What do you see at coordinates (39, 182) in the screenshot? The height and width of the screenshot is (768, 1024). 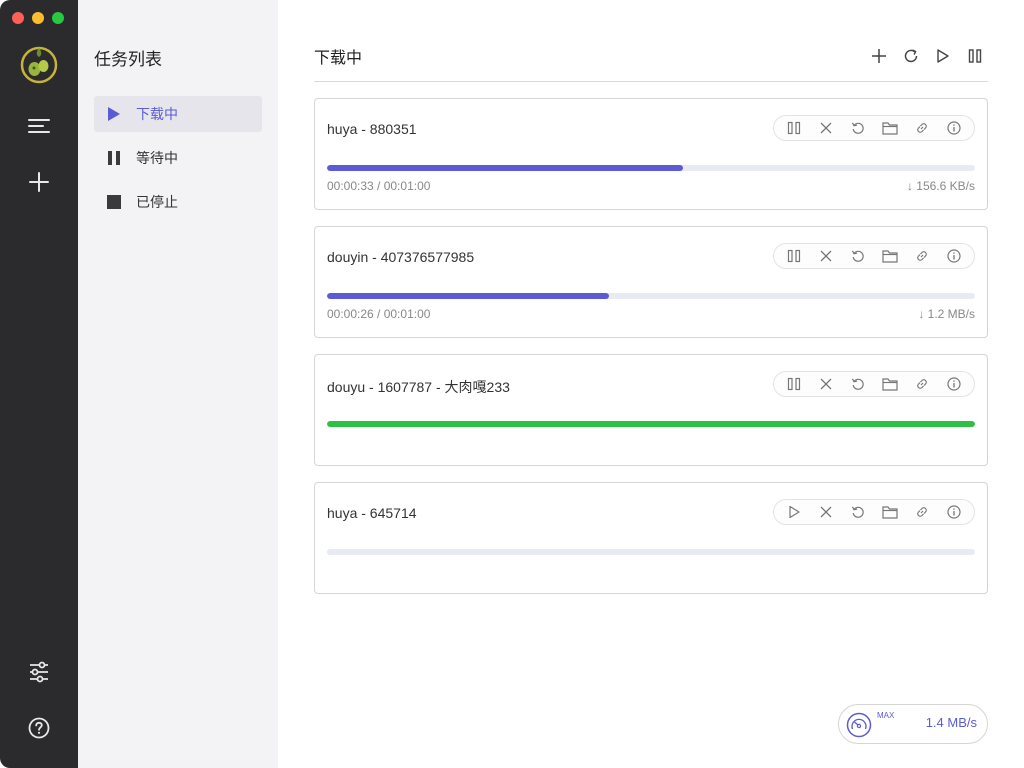 I see `add-task-icon` at bounding box center [39, 182].